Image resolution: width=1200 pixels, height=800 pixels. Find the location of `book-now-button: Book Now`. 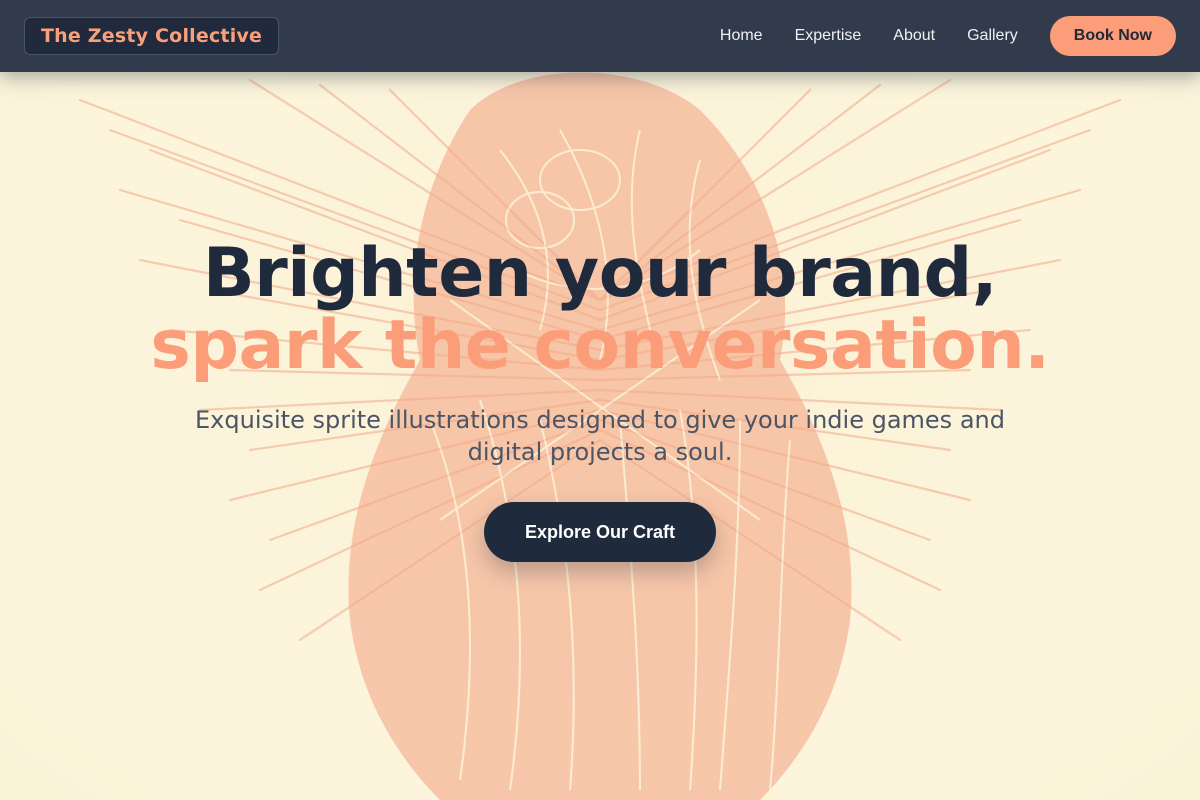

book-now-button: Book Now is located at coordinates (1112, 36).